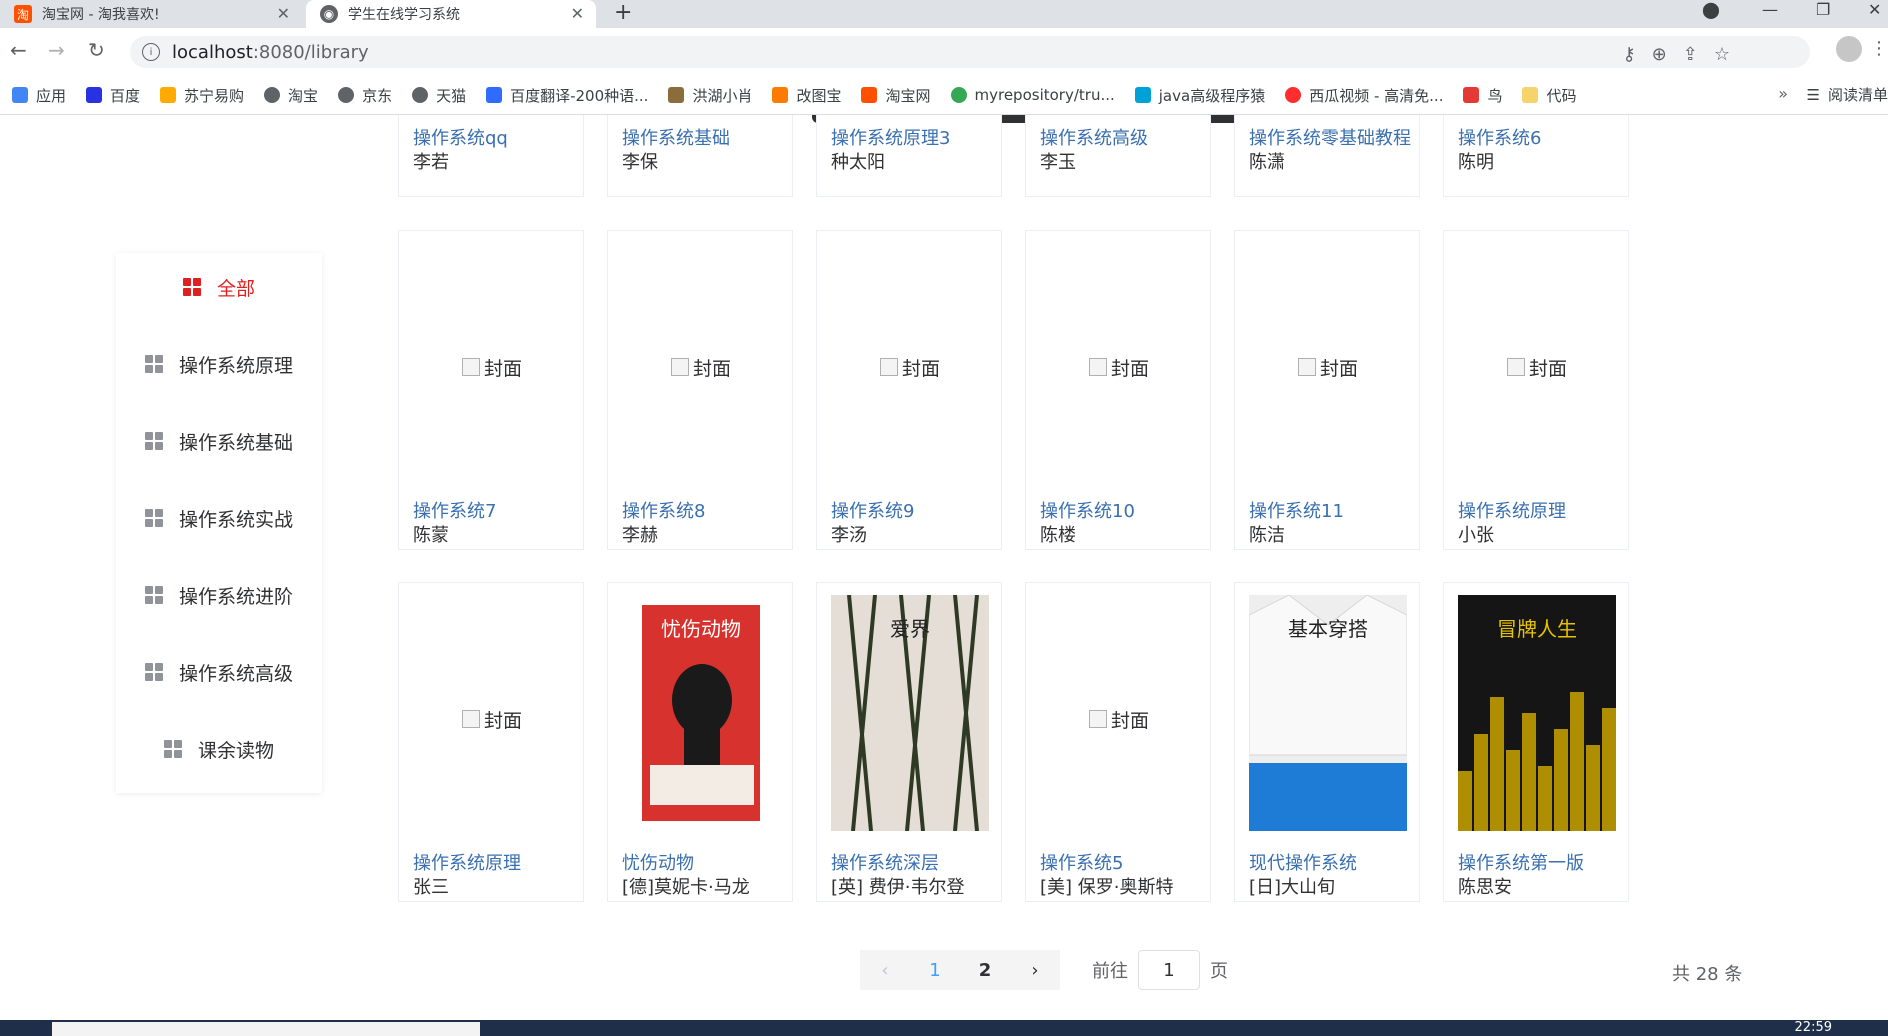 The image size is (1888, 1036). What do you see at coordinates (1118, 742) in the screenshot?
I see `book-card: 封面 操作系统5 [美] 保罗·奥斯特` at bounding box center [1118, 742].